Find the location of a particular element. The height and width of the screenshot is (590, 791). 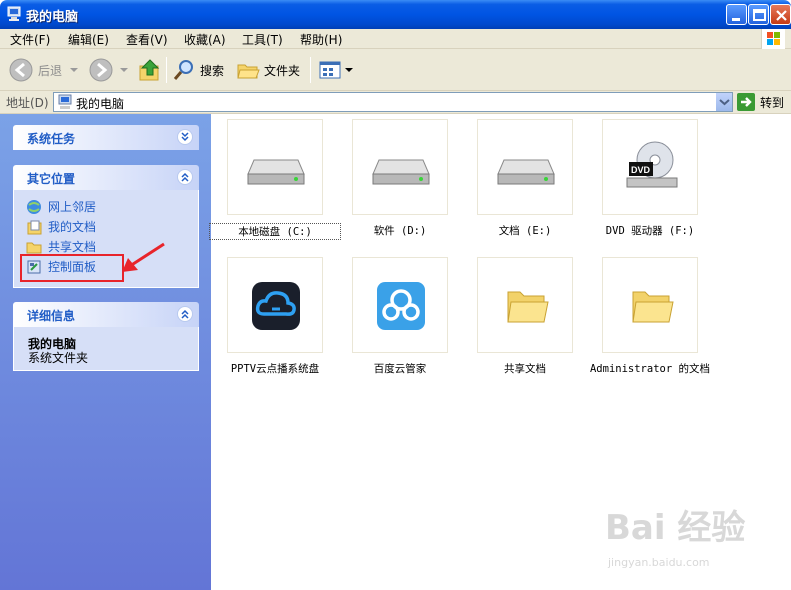

toolbar: 后退 搜索 文件夹 is located at coordinates (395, 70).